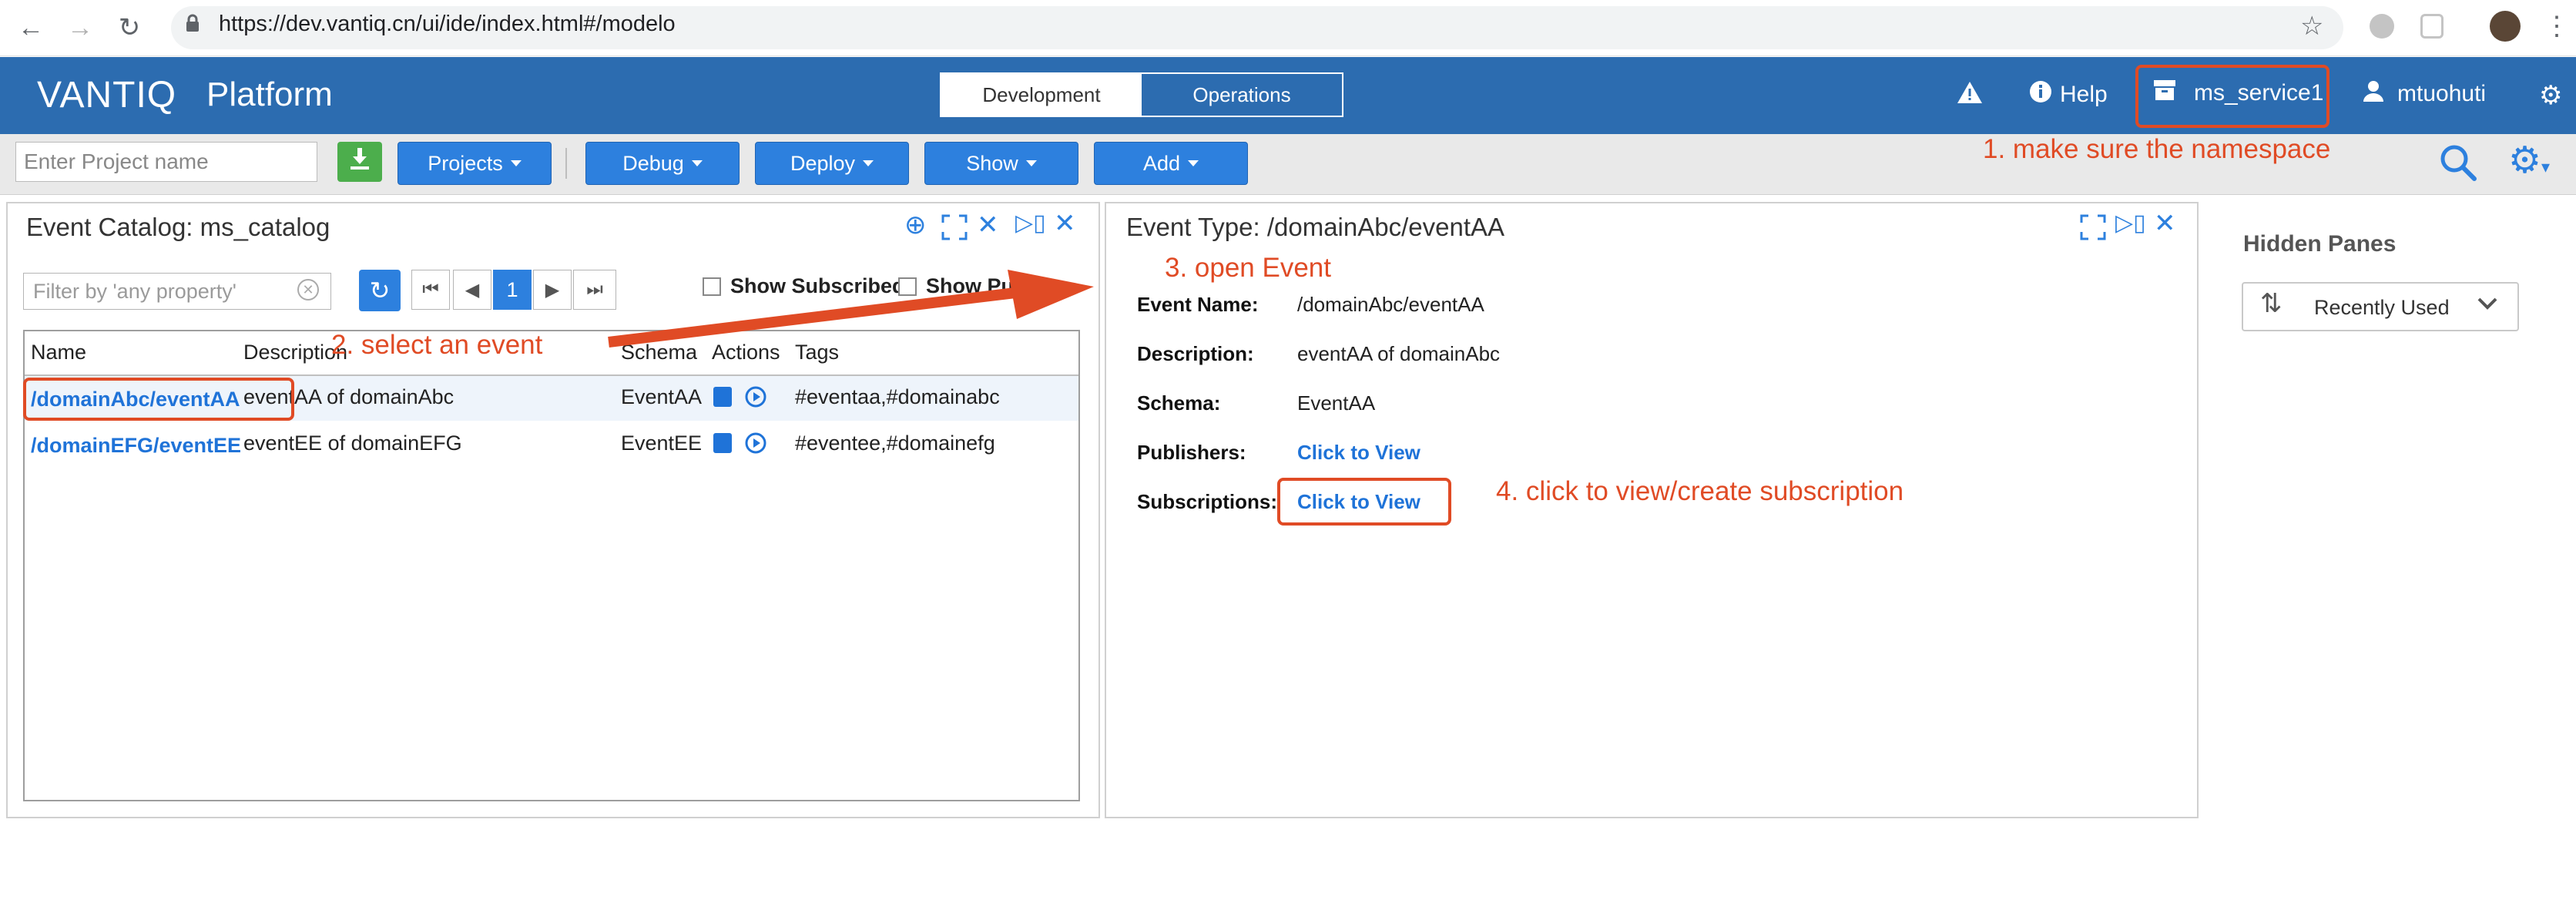 The width and height of the screenshot is (2576, 900). Describe the element at coordinates (915, 225) in the screenshot. I see `add-circle-icon: ⊕` at that location.